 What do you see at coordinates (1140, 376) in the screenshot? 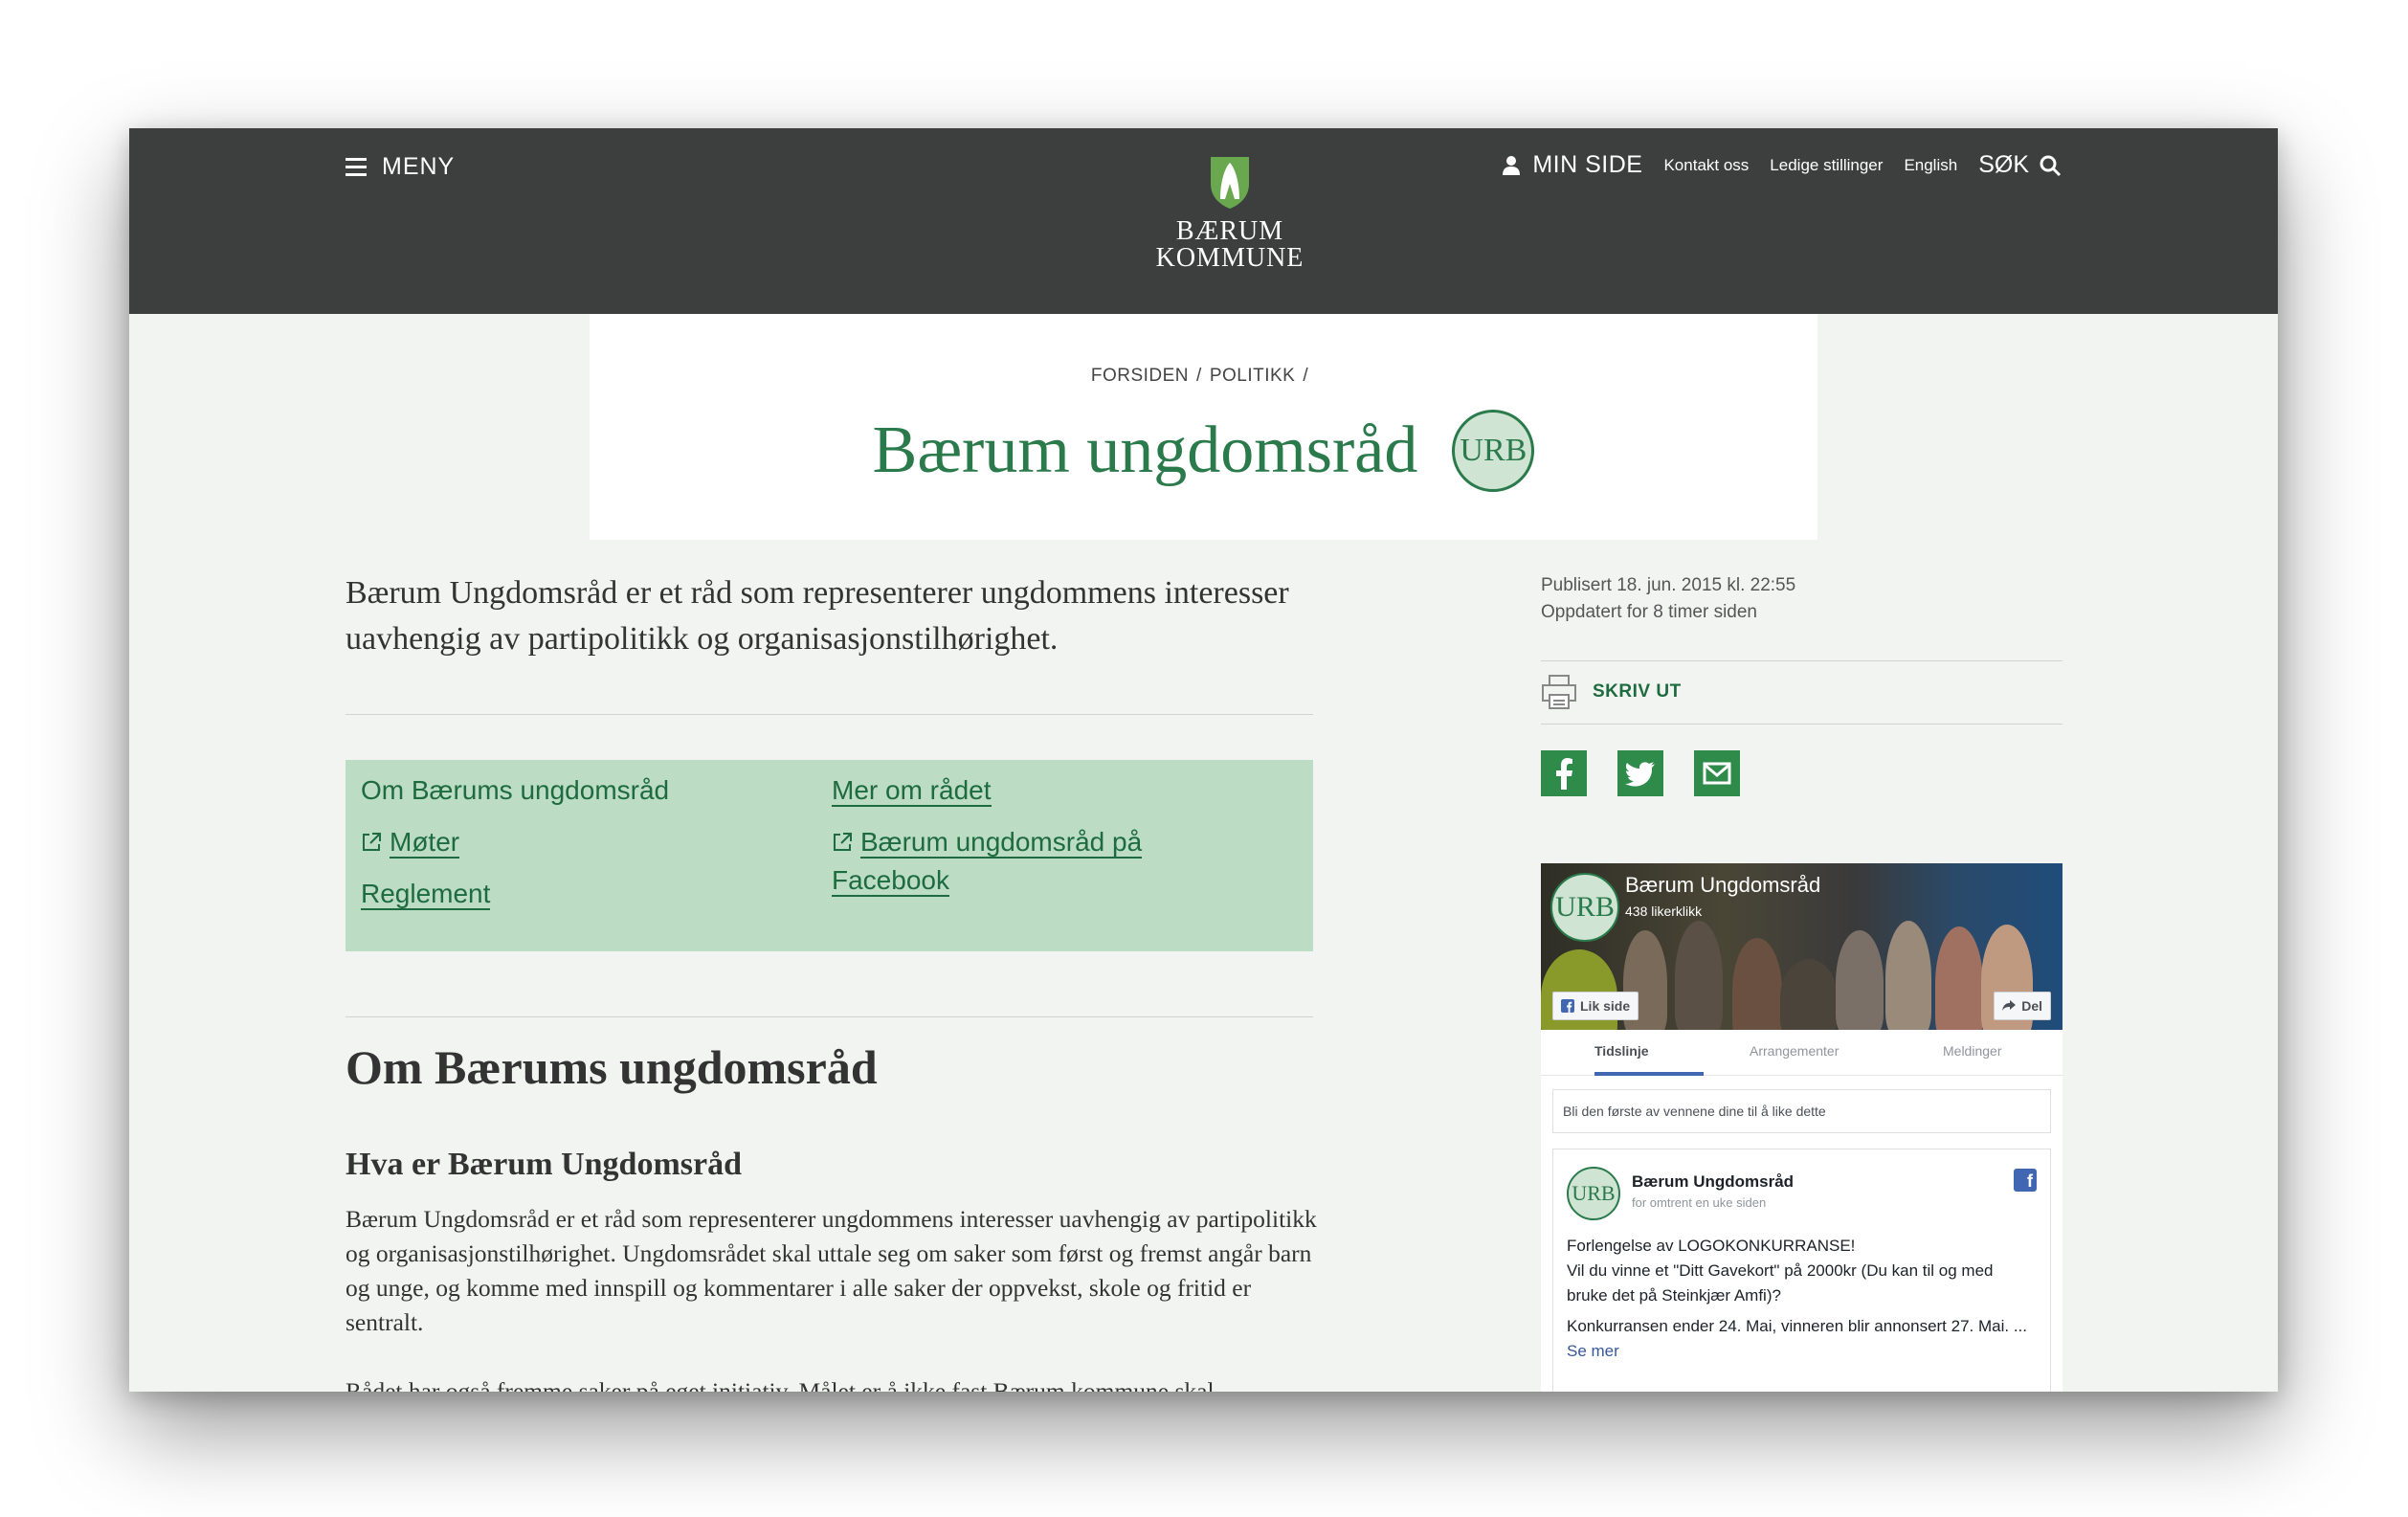
I see `breadcrumb-forsiden: FORSIDEN` at bounding box center [1140, 376].